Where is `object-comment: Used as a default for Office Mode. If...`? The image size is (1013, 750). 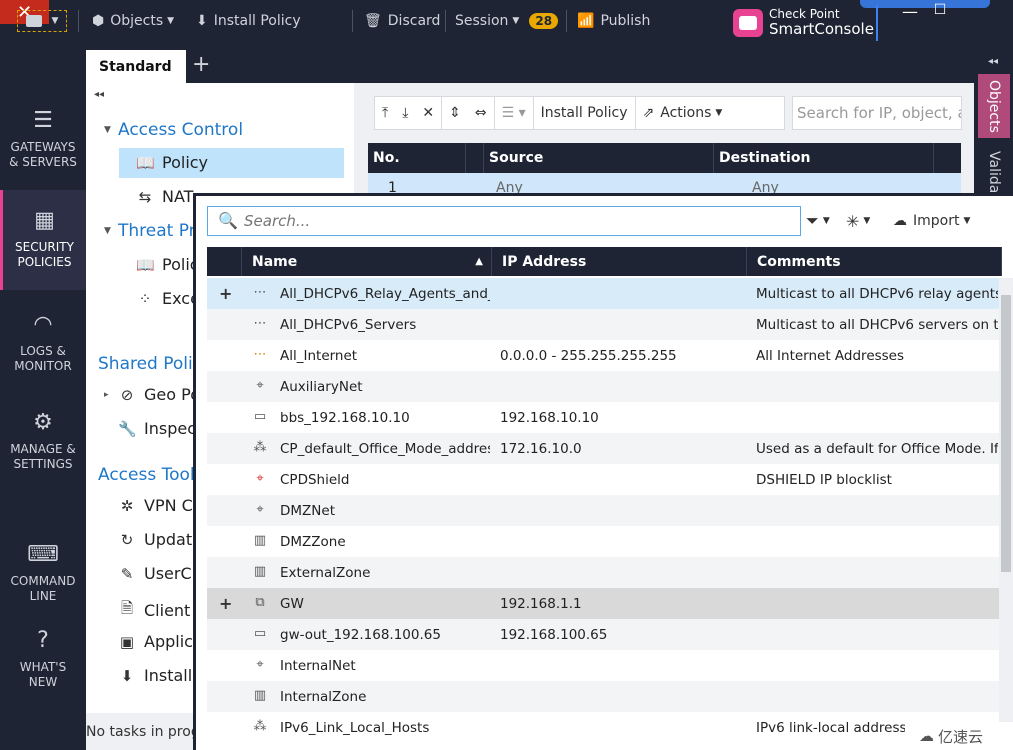
object-comment: Used as a default for Office Mode. If... is located at coordinates (877, 449).